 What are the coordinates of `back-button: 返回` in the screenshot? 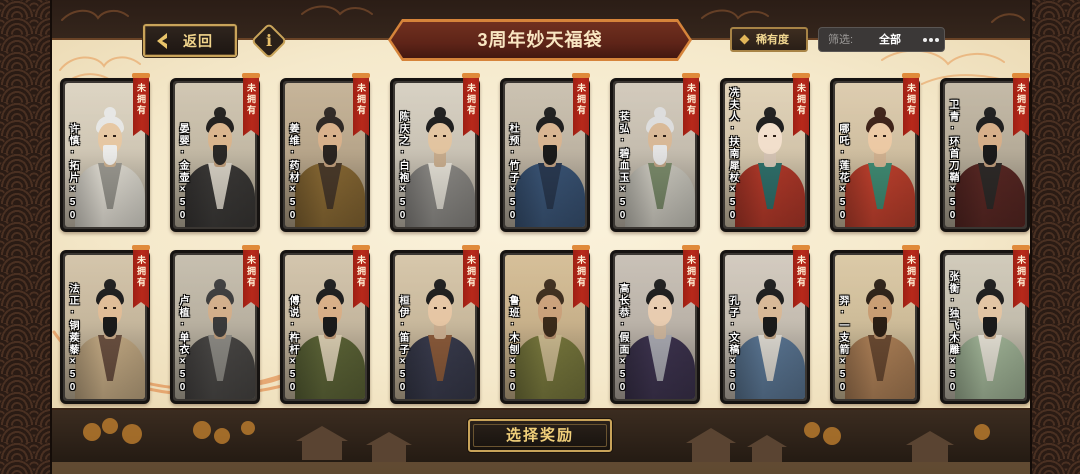 It's located at (190, 40).